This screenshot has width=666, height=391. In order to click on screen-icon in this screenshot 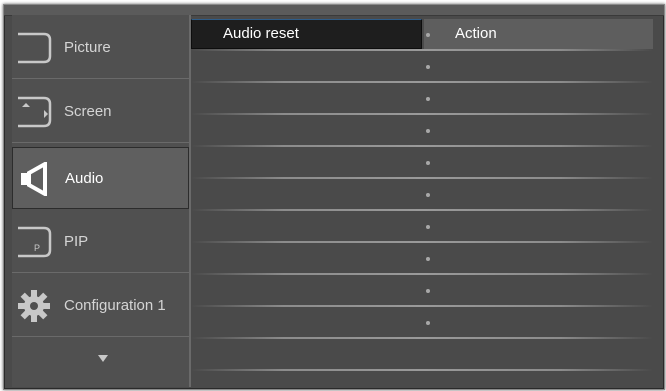, I will do `click(34, 112)`.